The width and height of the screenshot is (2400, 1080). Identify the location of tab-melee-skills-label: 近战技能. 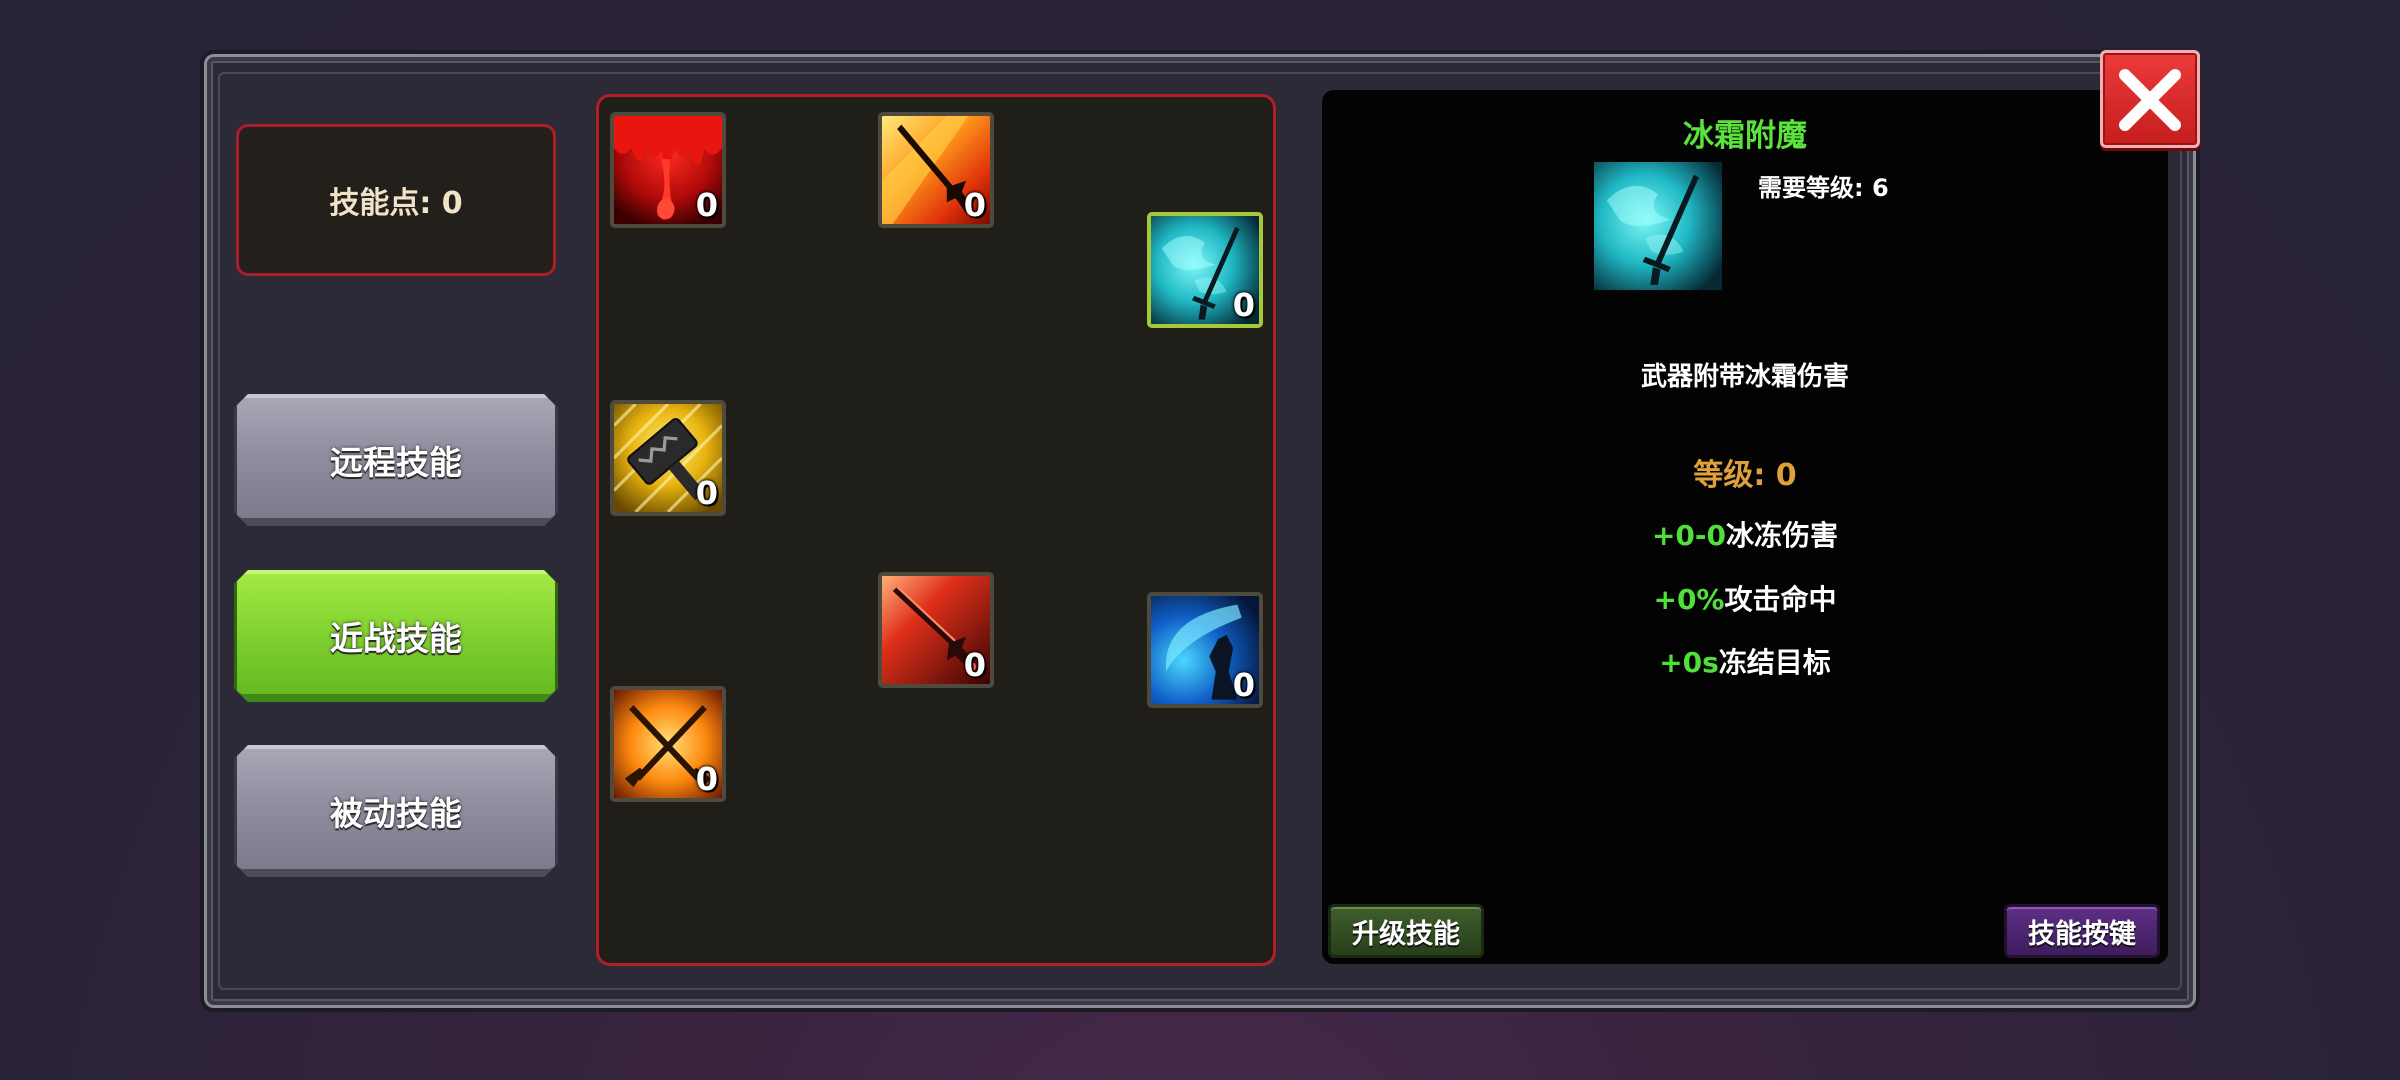
(396, 638).